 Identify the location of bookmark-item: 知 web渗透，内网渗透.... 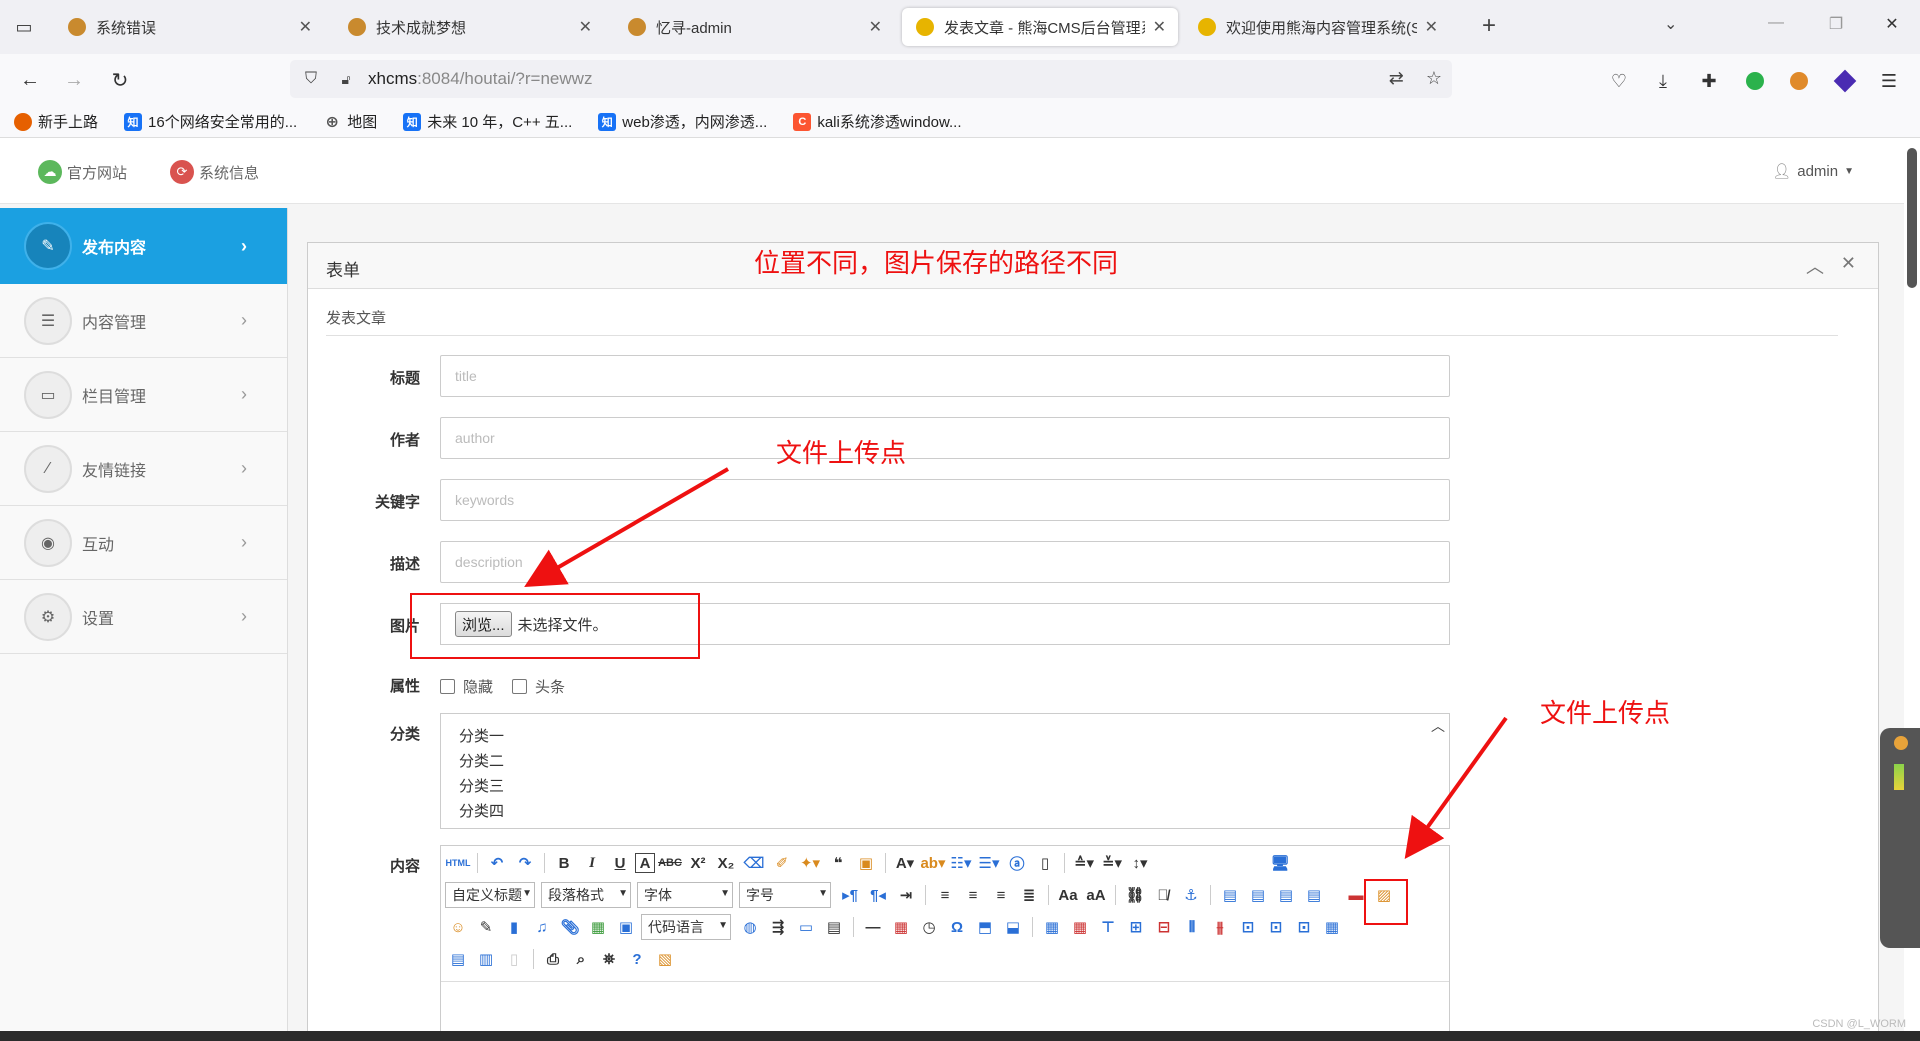
(682, 121).